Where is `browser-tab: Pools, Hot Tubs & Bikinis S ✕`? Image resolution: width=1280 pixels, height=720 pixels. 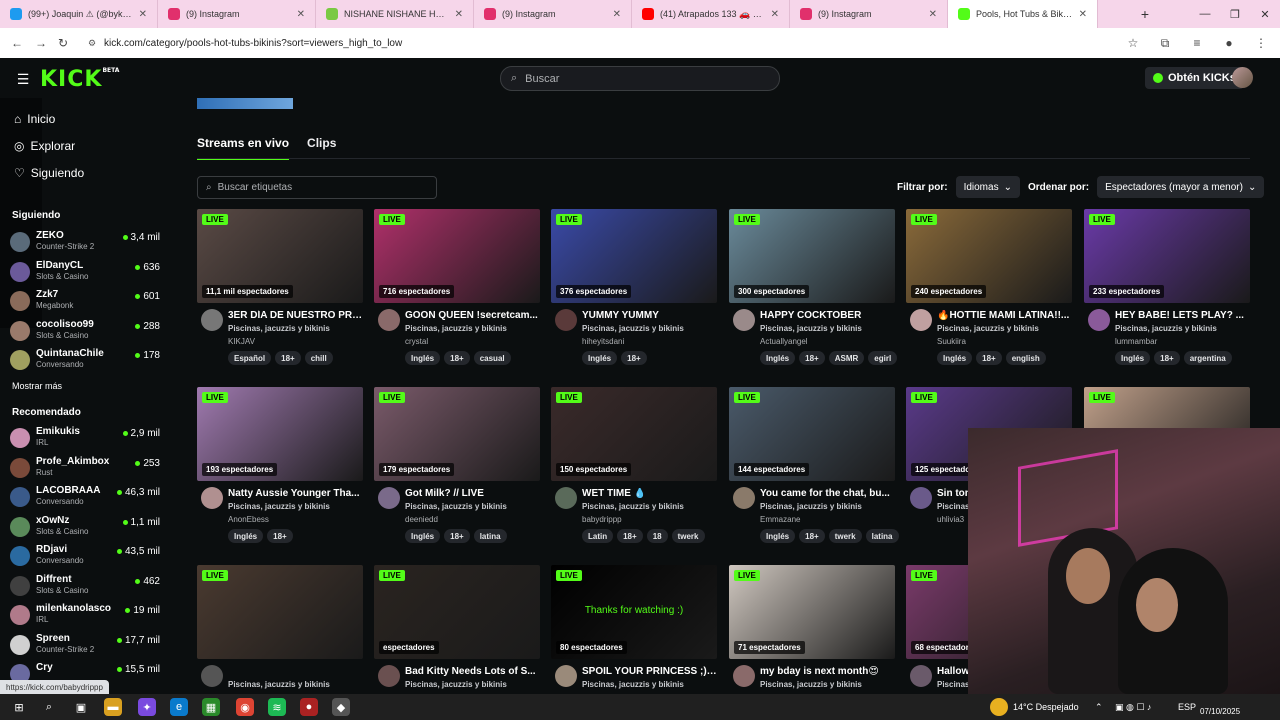
browser-tab: Pools, Hot Tubs & Bikinis S ✕ is located at coordinates (1023, 14).